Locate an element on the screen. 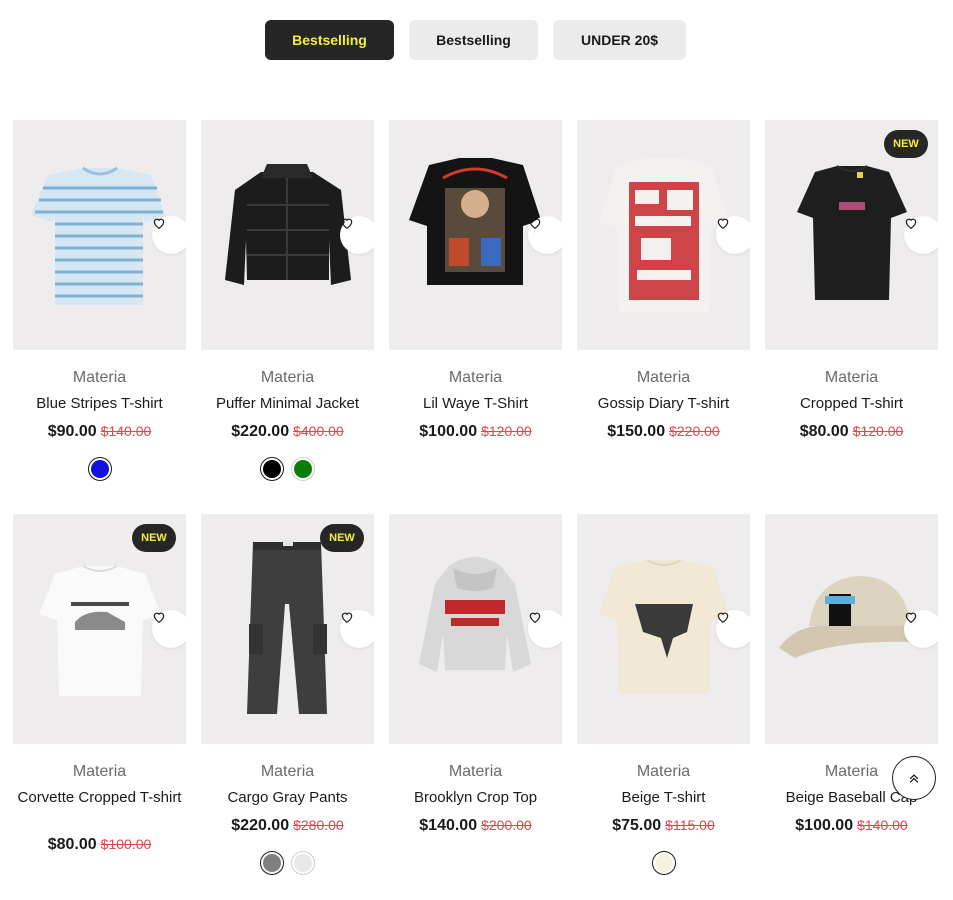 The width and height of the screenshot is (953, 900). product-price: $140.00 $200.00 is located at coordinates (475, 826).